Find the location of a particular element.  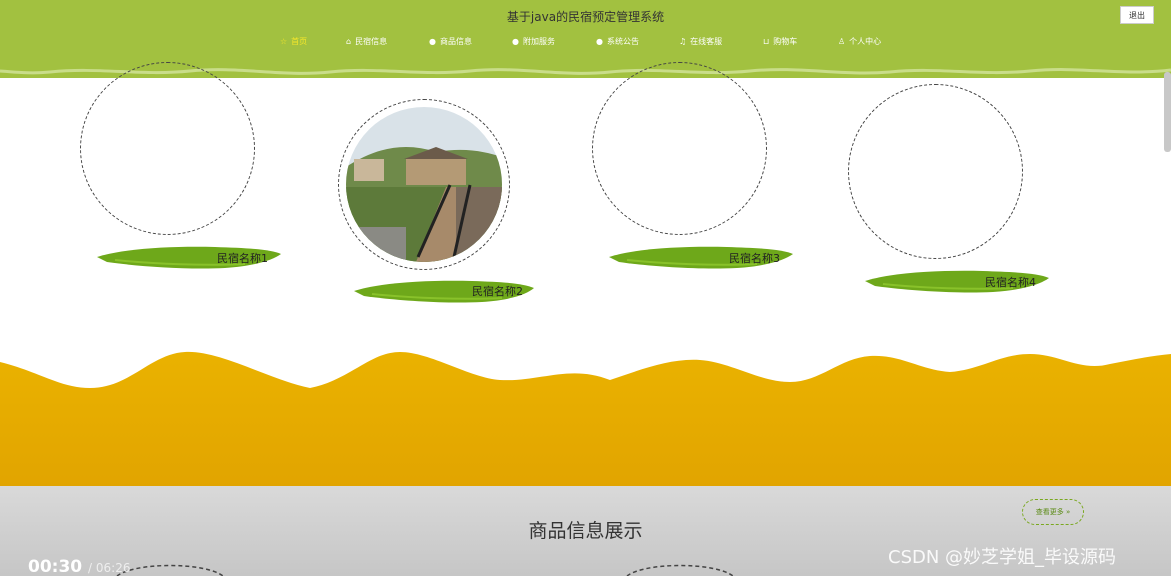

nav-item-profile: ♙ 个人中心 is located at coordinates (859, 41).